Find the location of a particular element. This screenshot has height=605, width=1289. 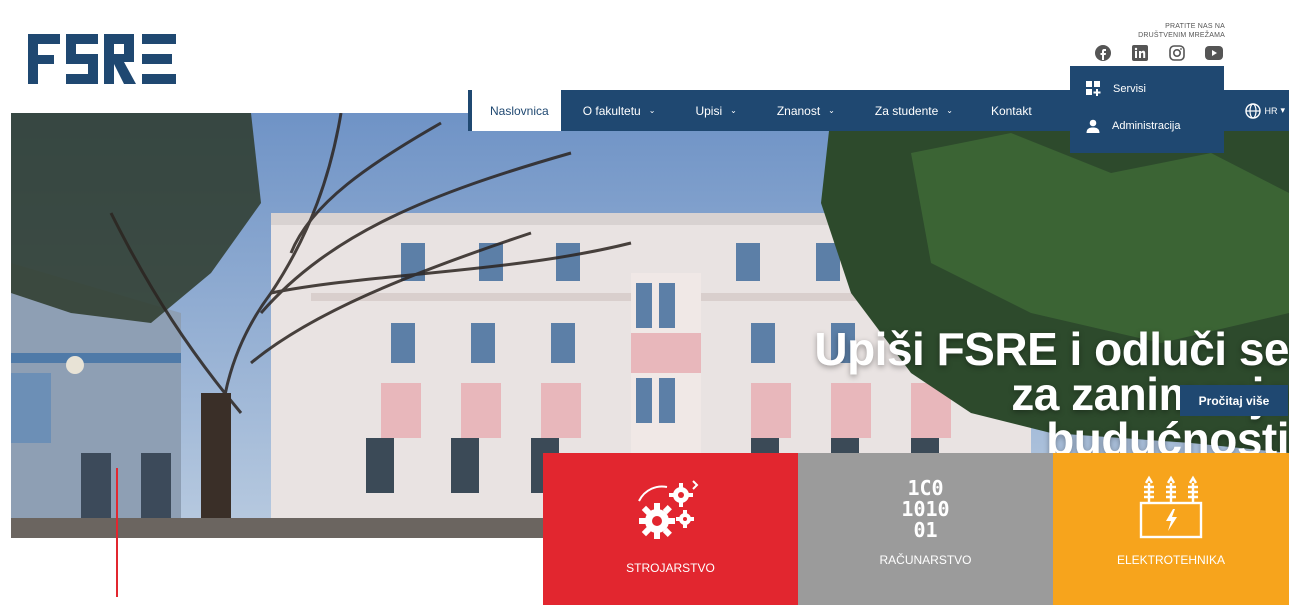

nav-item-o-fakultetu: O fakultetu ⌄ is located at coordinates (608, 110).